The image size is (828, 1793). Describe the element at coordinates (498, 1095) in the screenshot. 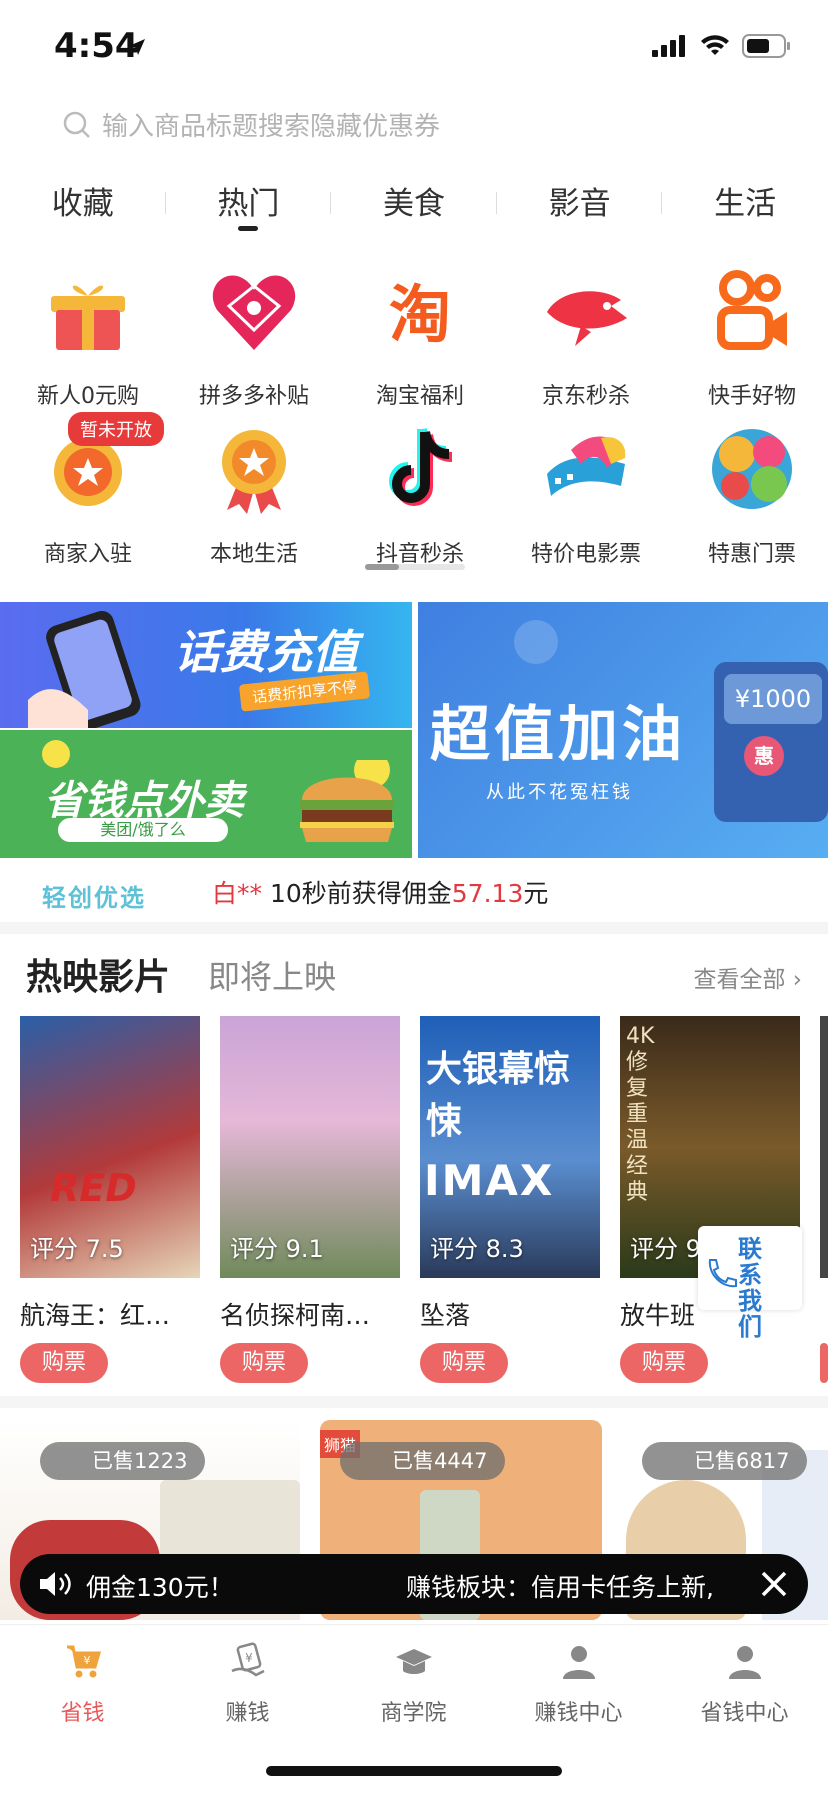

I see `poster-art: 大银幕惊悚` at that location.